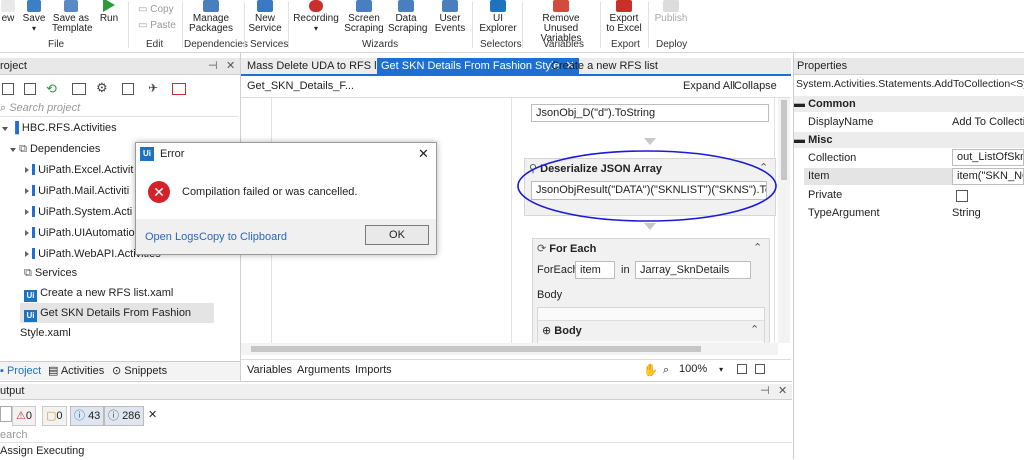  What do you see at coordinates (211, 17) in the screenshot?
I see `manage-packages-button: Manage Packages` at bounding box center [211, 17].